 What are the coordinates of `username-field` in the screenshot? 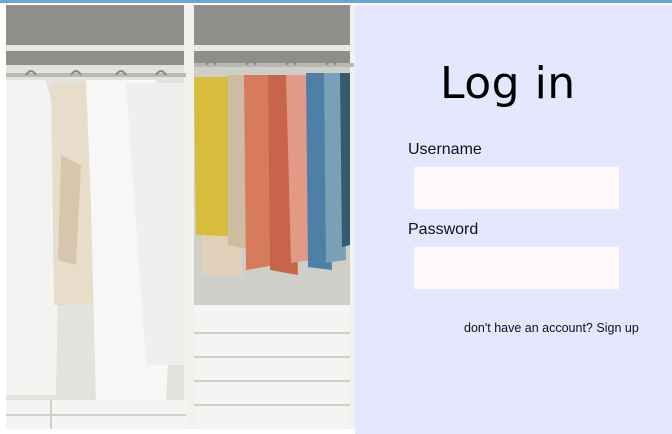 It's located at (516, 188).